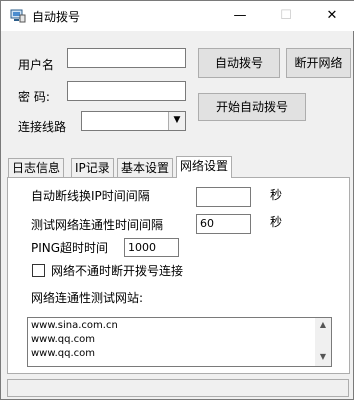 The image size is (356, 402). Describe the element at coordinates (34, 97) in the screenshot. I see `password-label: 密 码:` at that location.